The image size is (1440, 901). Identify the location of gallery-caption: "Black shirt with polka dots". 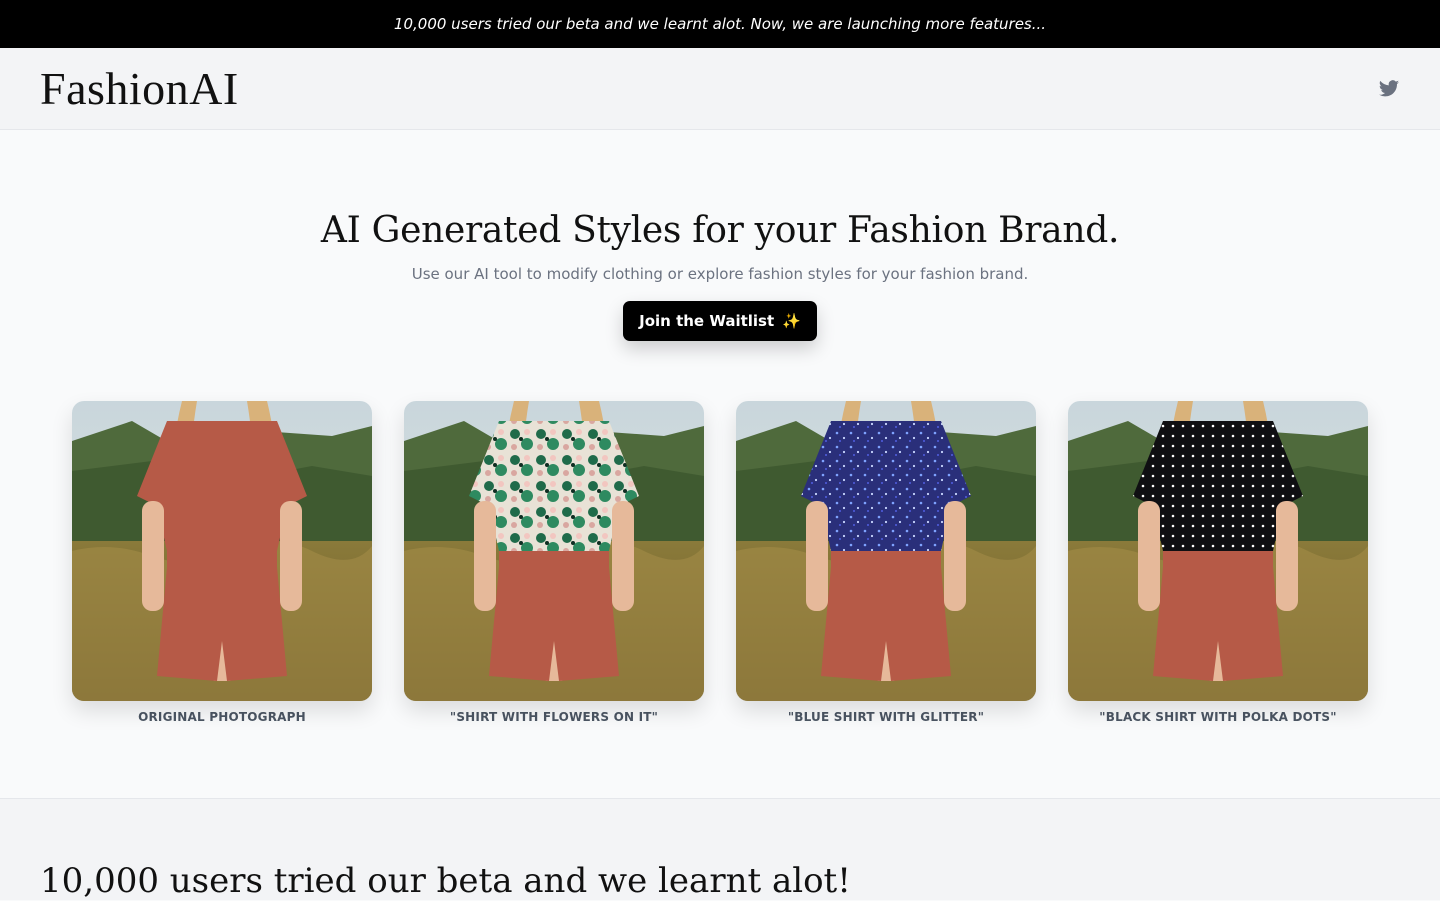
(1218, 717).